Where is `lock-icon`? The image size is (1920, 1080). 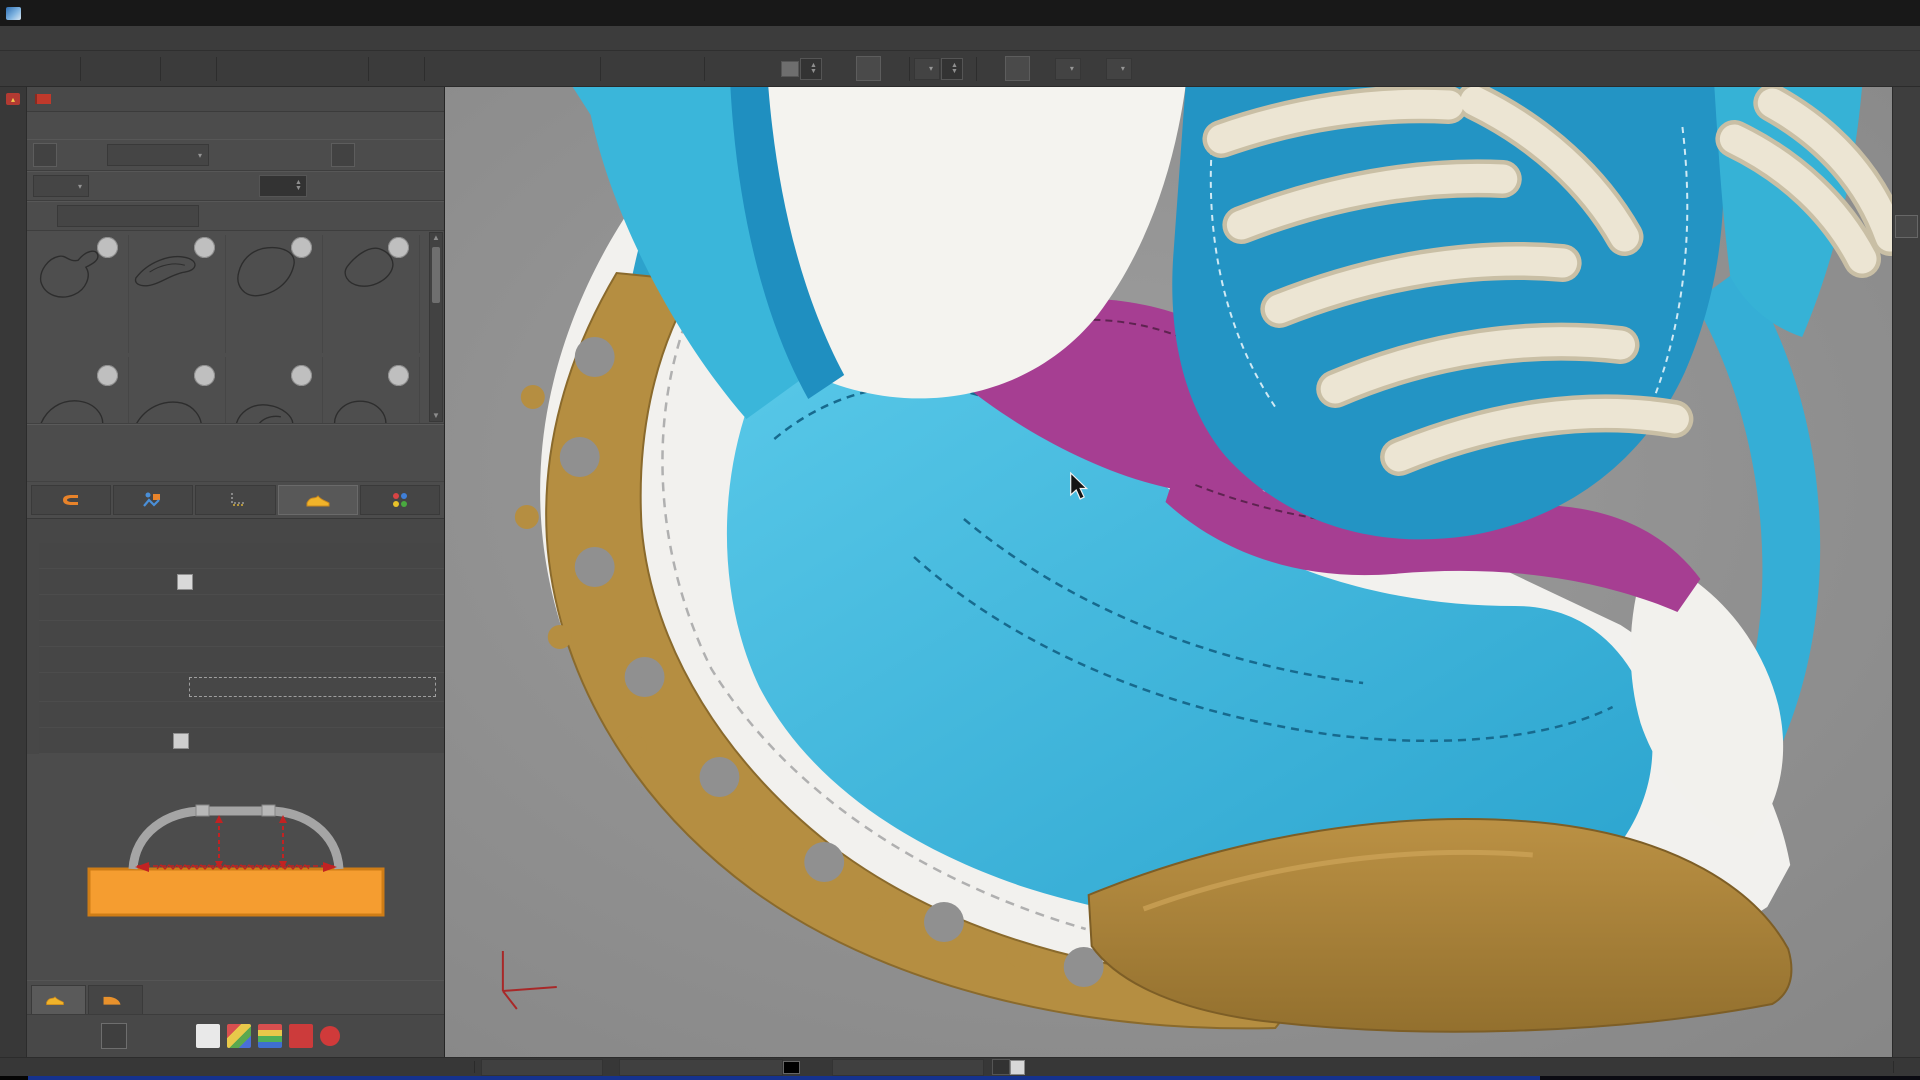
lock-icon is located at coordinates (688, 68).